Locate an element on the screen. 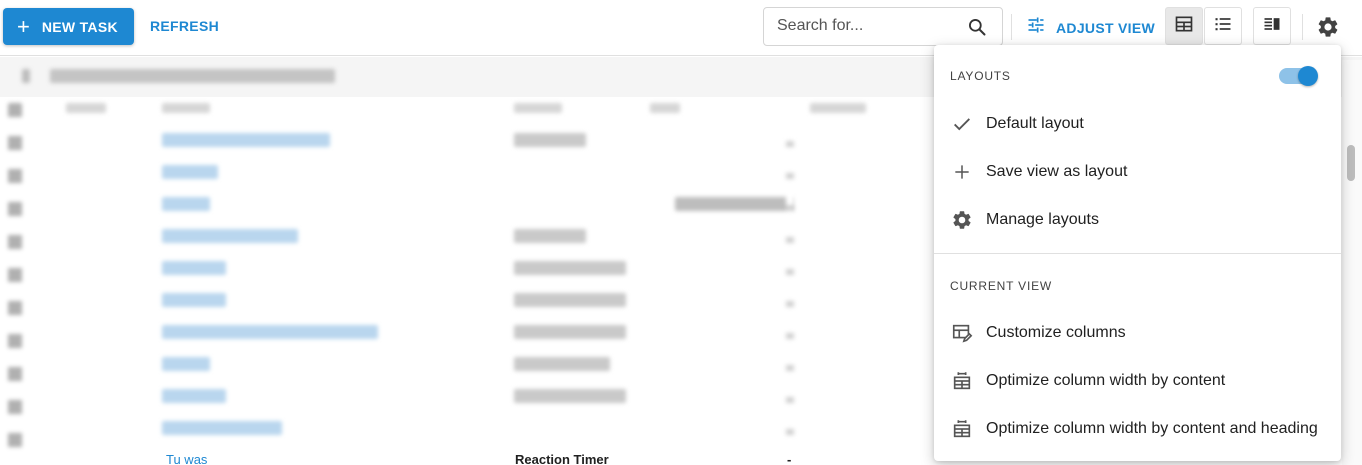 This screenshot has width=1362, height=465. plus-icon: + is located at coordinates (23, 26).